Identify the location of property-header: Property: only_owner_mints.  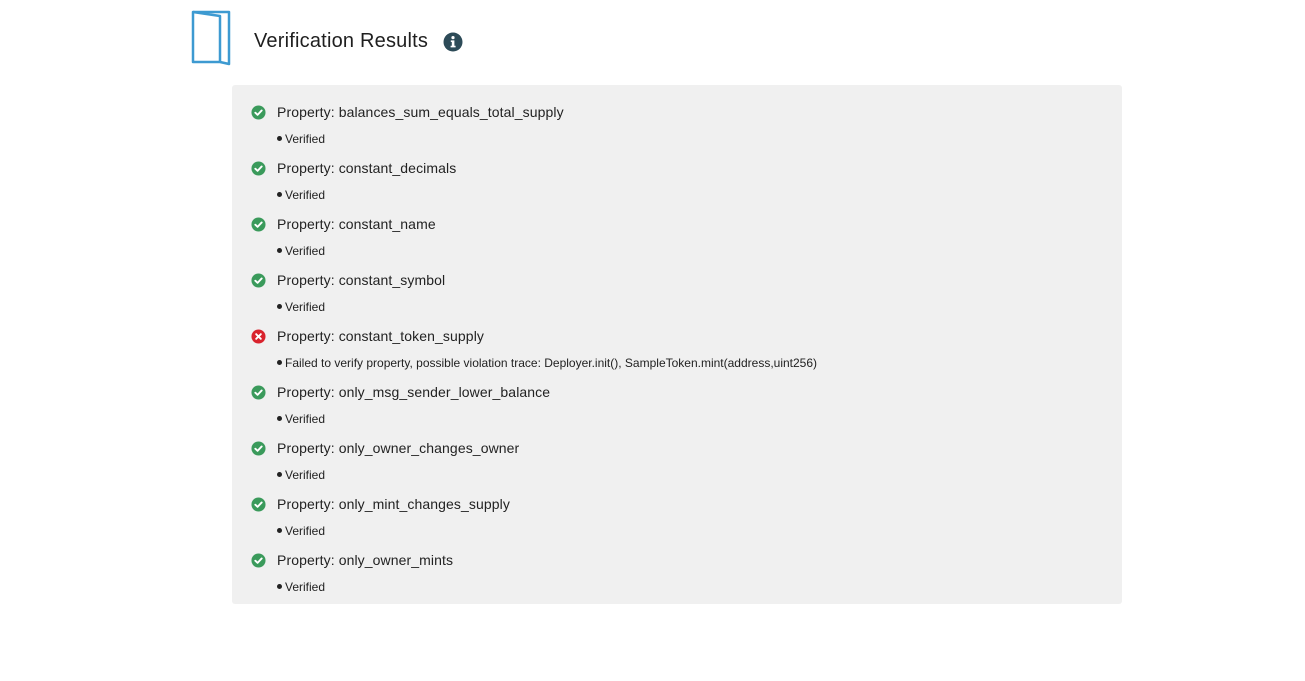
(352, 560).